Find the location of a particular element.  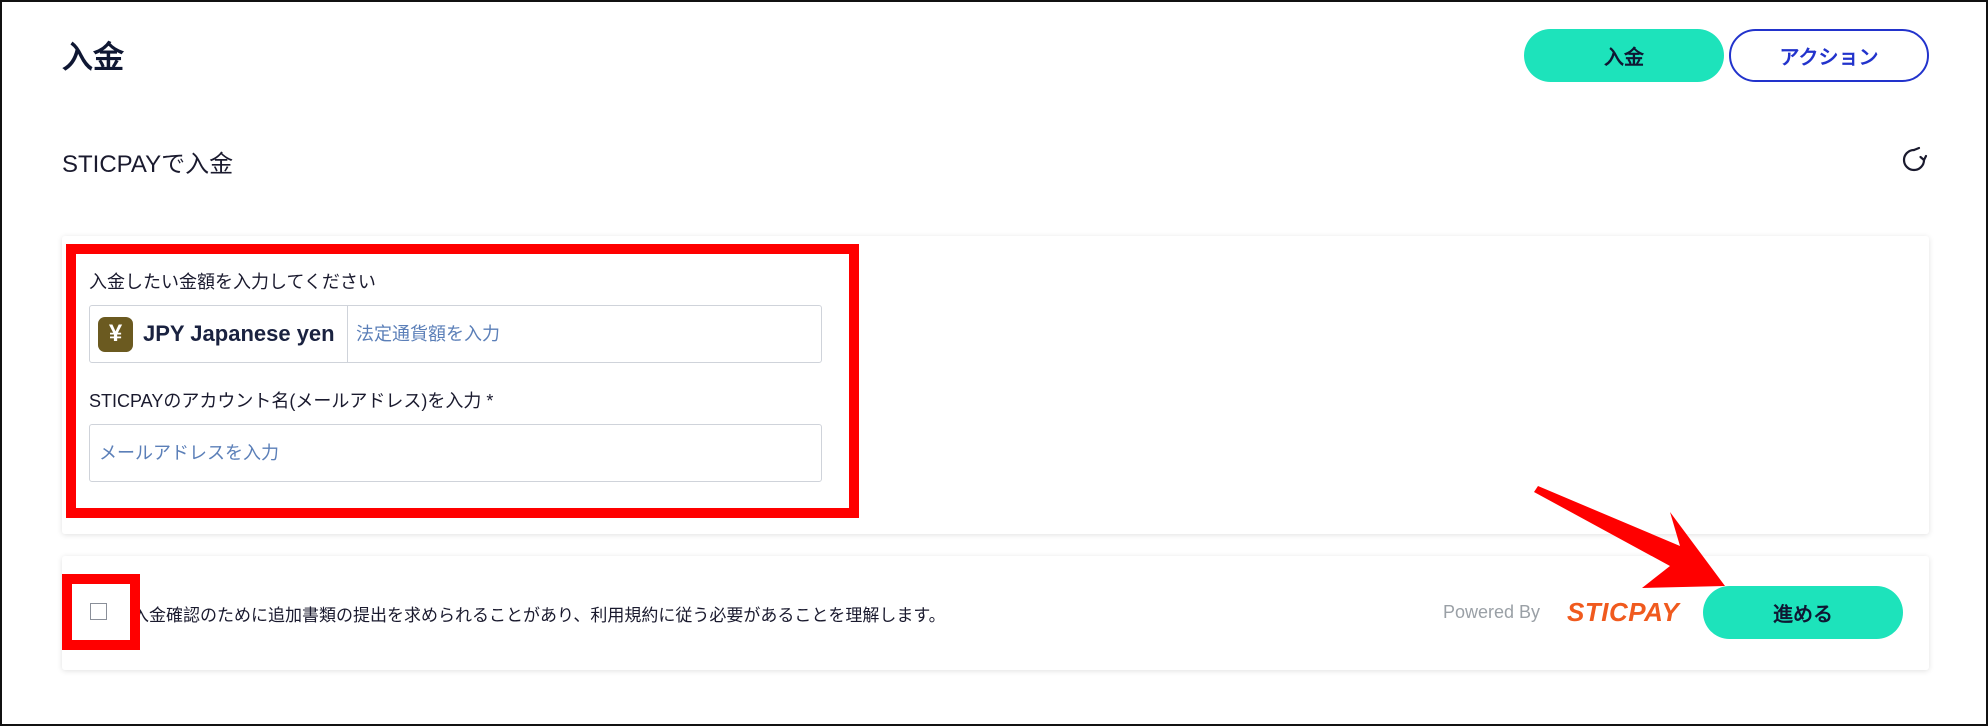

arrow-annotation-icon is located at coordinates (1629, 537).